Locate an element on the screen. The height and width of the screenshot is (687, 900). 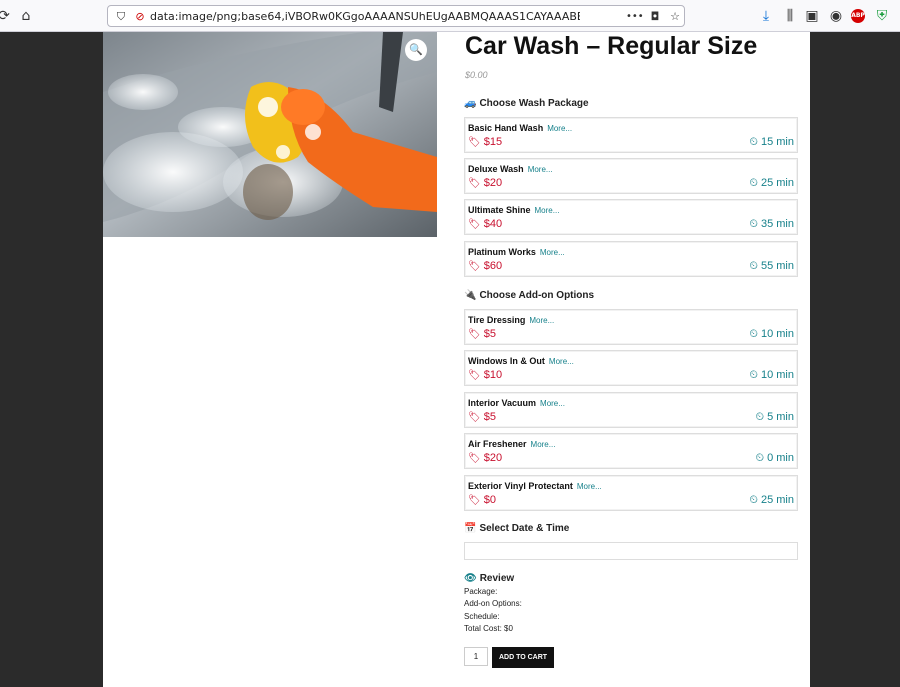
addon-option: Interior Vacuum More... 🏷 $5 ⏲ 5 min is located at coordinates (631, 410).